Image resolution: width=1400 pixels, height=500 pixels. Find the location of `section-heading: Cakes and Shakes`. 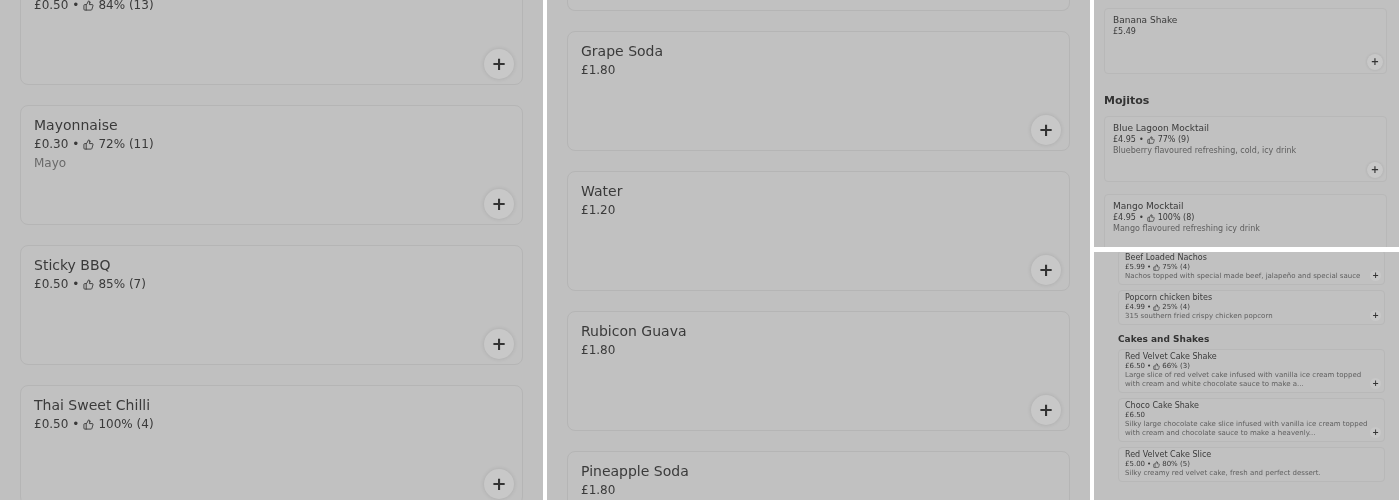

section-heading: Cakes and Shakes is located at coordinates (1164, 339).